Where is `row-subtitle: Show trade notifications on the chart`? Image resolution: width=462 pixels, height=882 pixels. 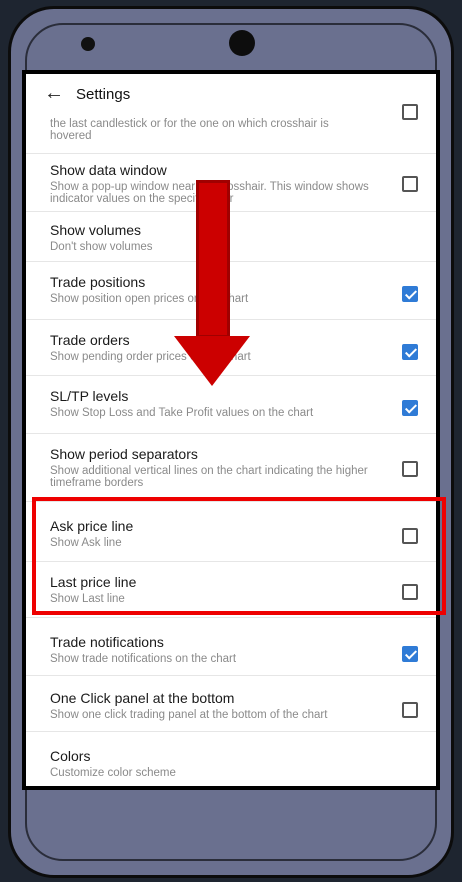
row-subtitle: Show trade notifications on the chart is located at coordinates (143, 659).